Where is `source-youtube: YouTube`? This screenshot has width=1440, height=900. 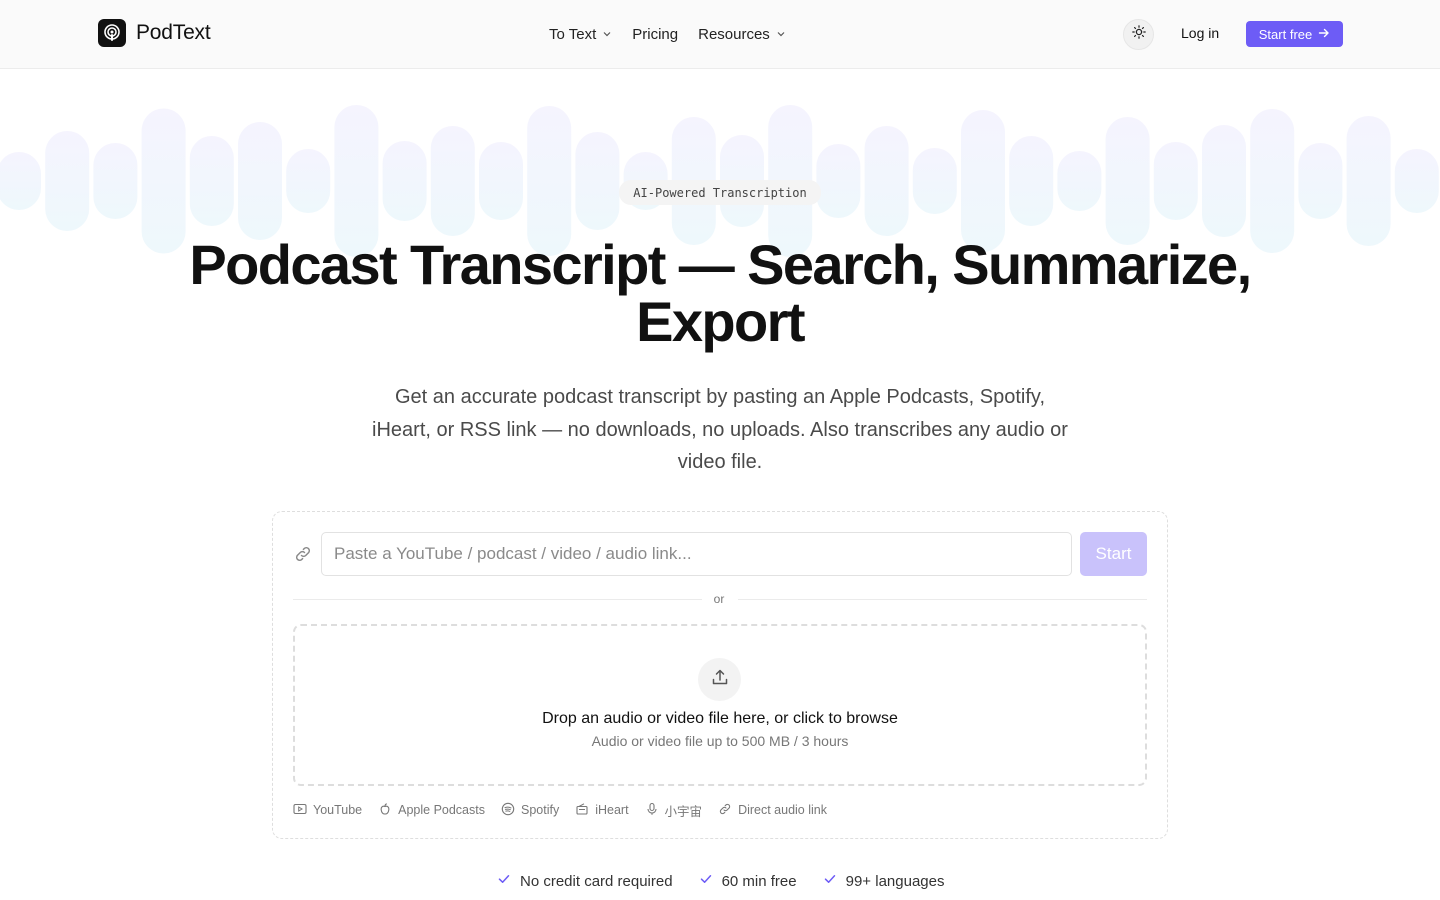
source-youtube: YouTube is located at coordinates (327, 810).